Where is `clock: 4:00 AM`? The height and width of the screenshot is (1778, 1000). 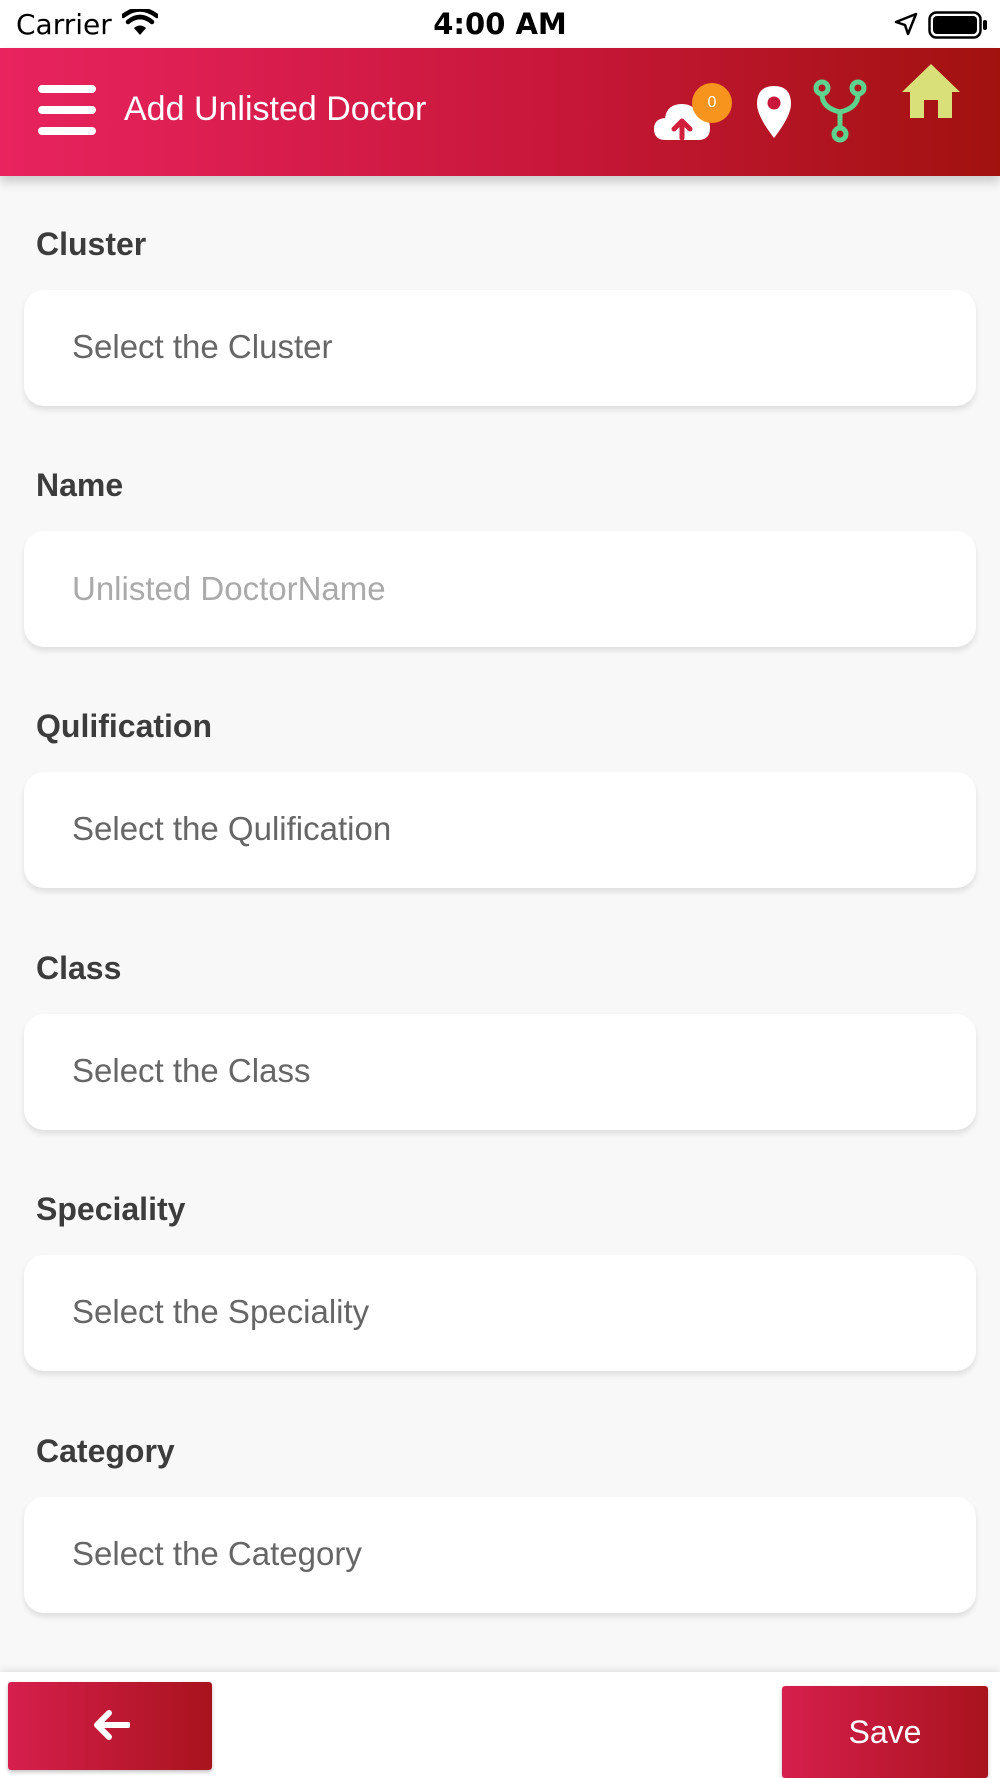
clock: 4:00 AM is located at coordinates (500, 24).